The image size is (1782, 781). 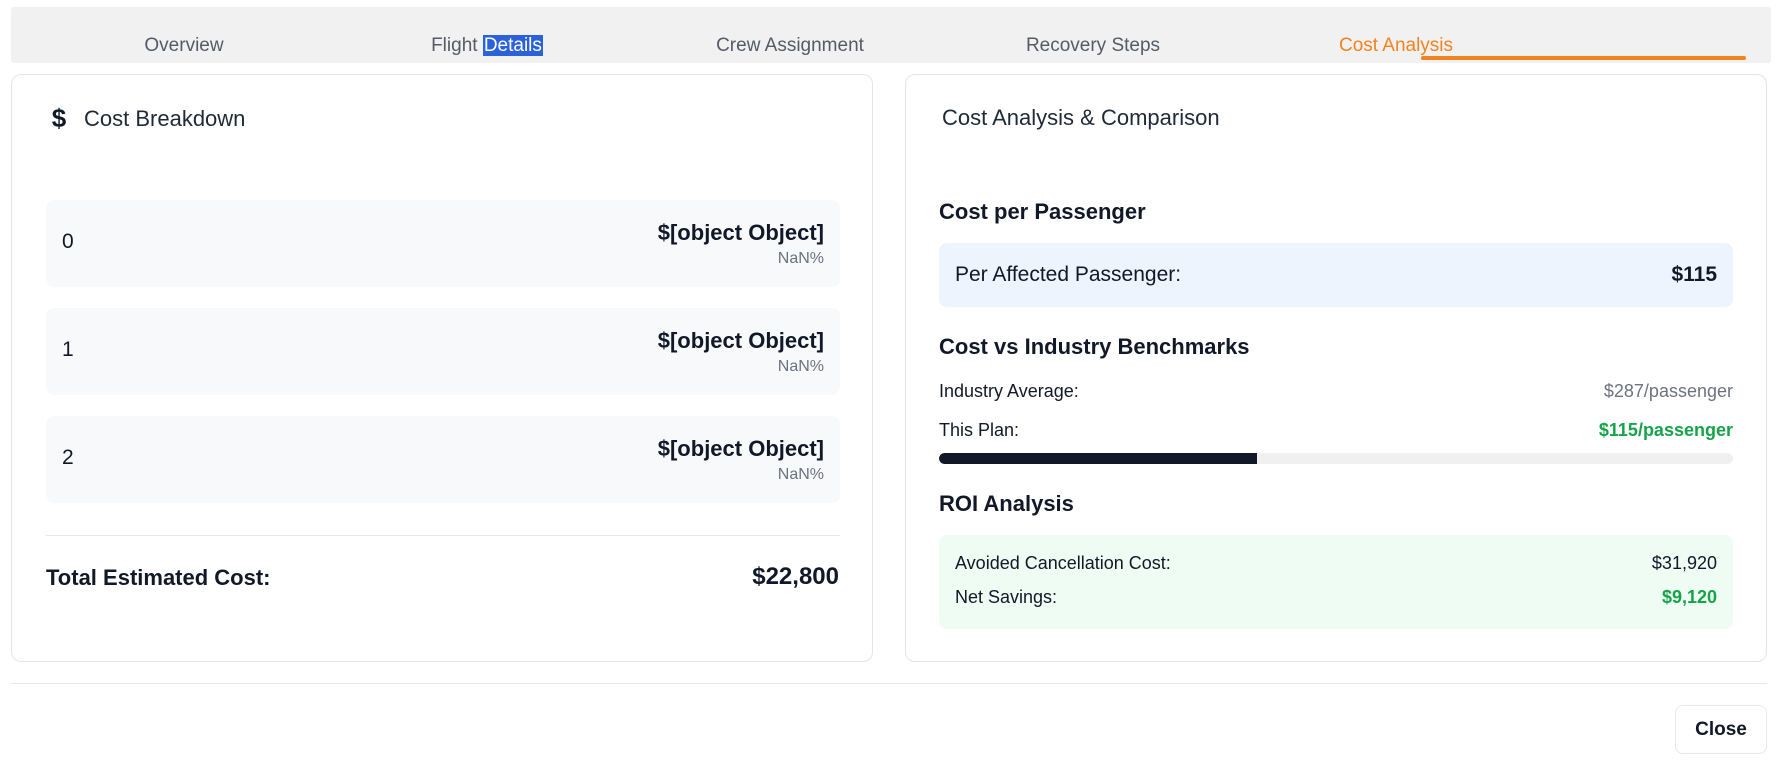 I want to click on card-title: $ Cost Breakdown, so click(x=147, y=118).